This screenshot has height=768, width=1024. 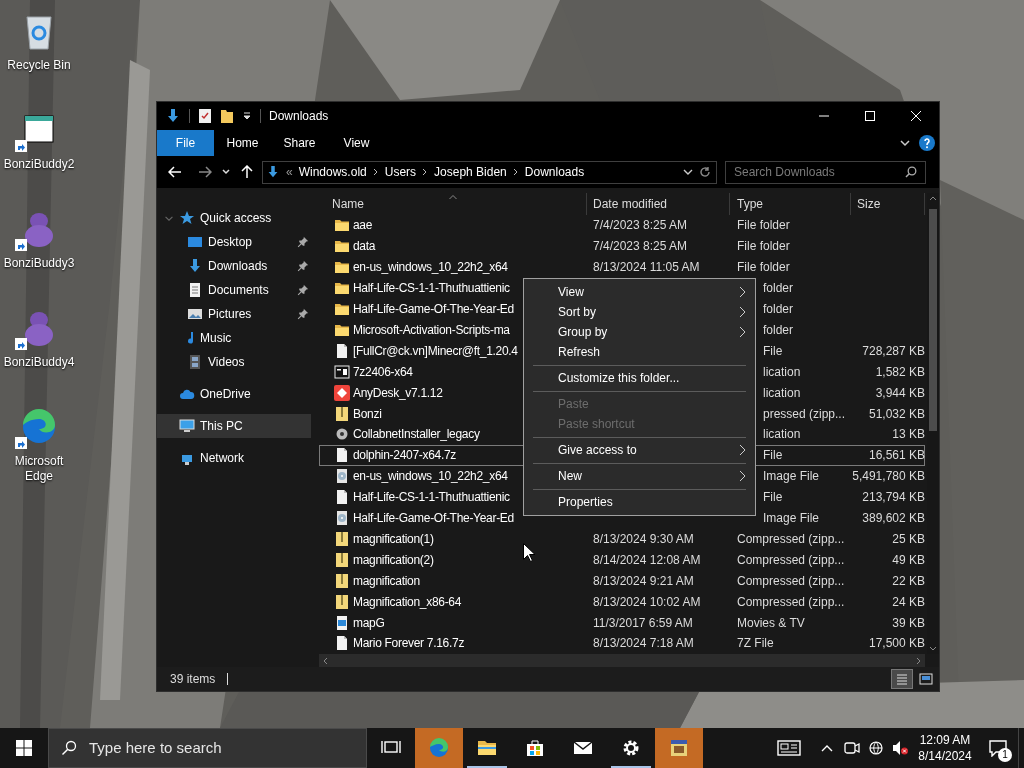 What do you see at coordinates (639, 476) in the screenshot?
I see `menu-item: New` at bounding box center [639, 476].